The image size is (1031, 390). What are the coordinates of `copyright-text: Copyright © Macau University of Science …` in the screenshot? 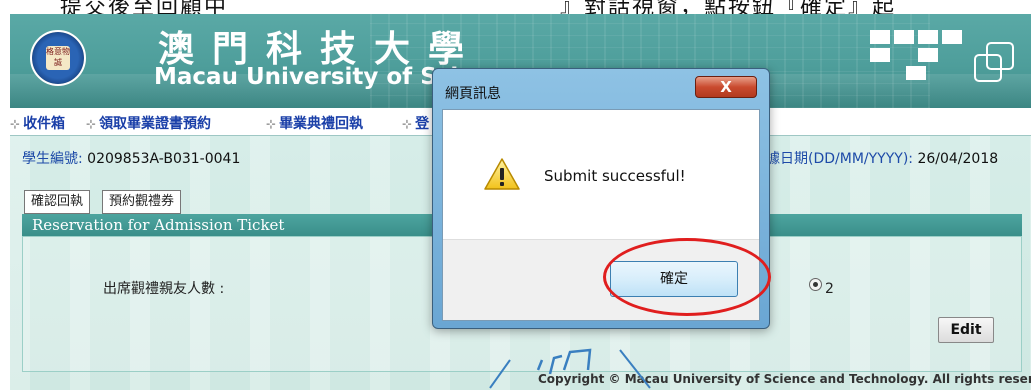 It's located at (784, 379).